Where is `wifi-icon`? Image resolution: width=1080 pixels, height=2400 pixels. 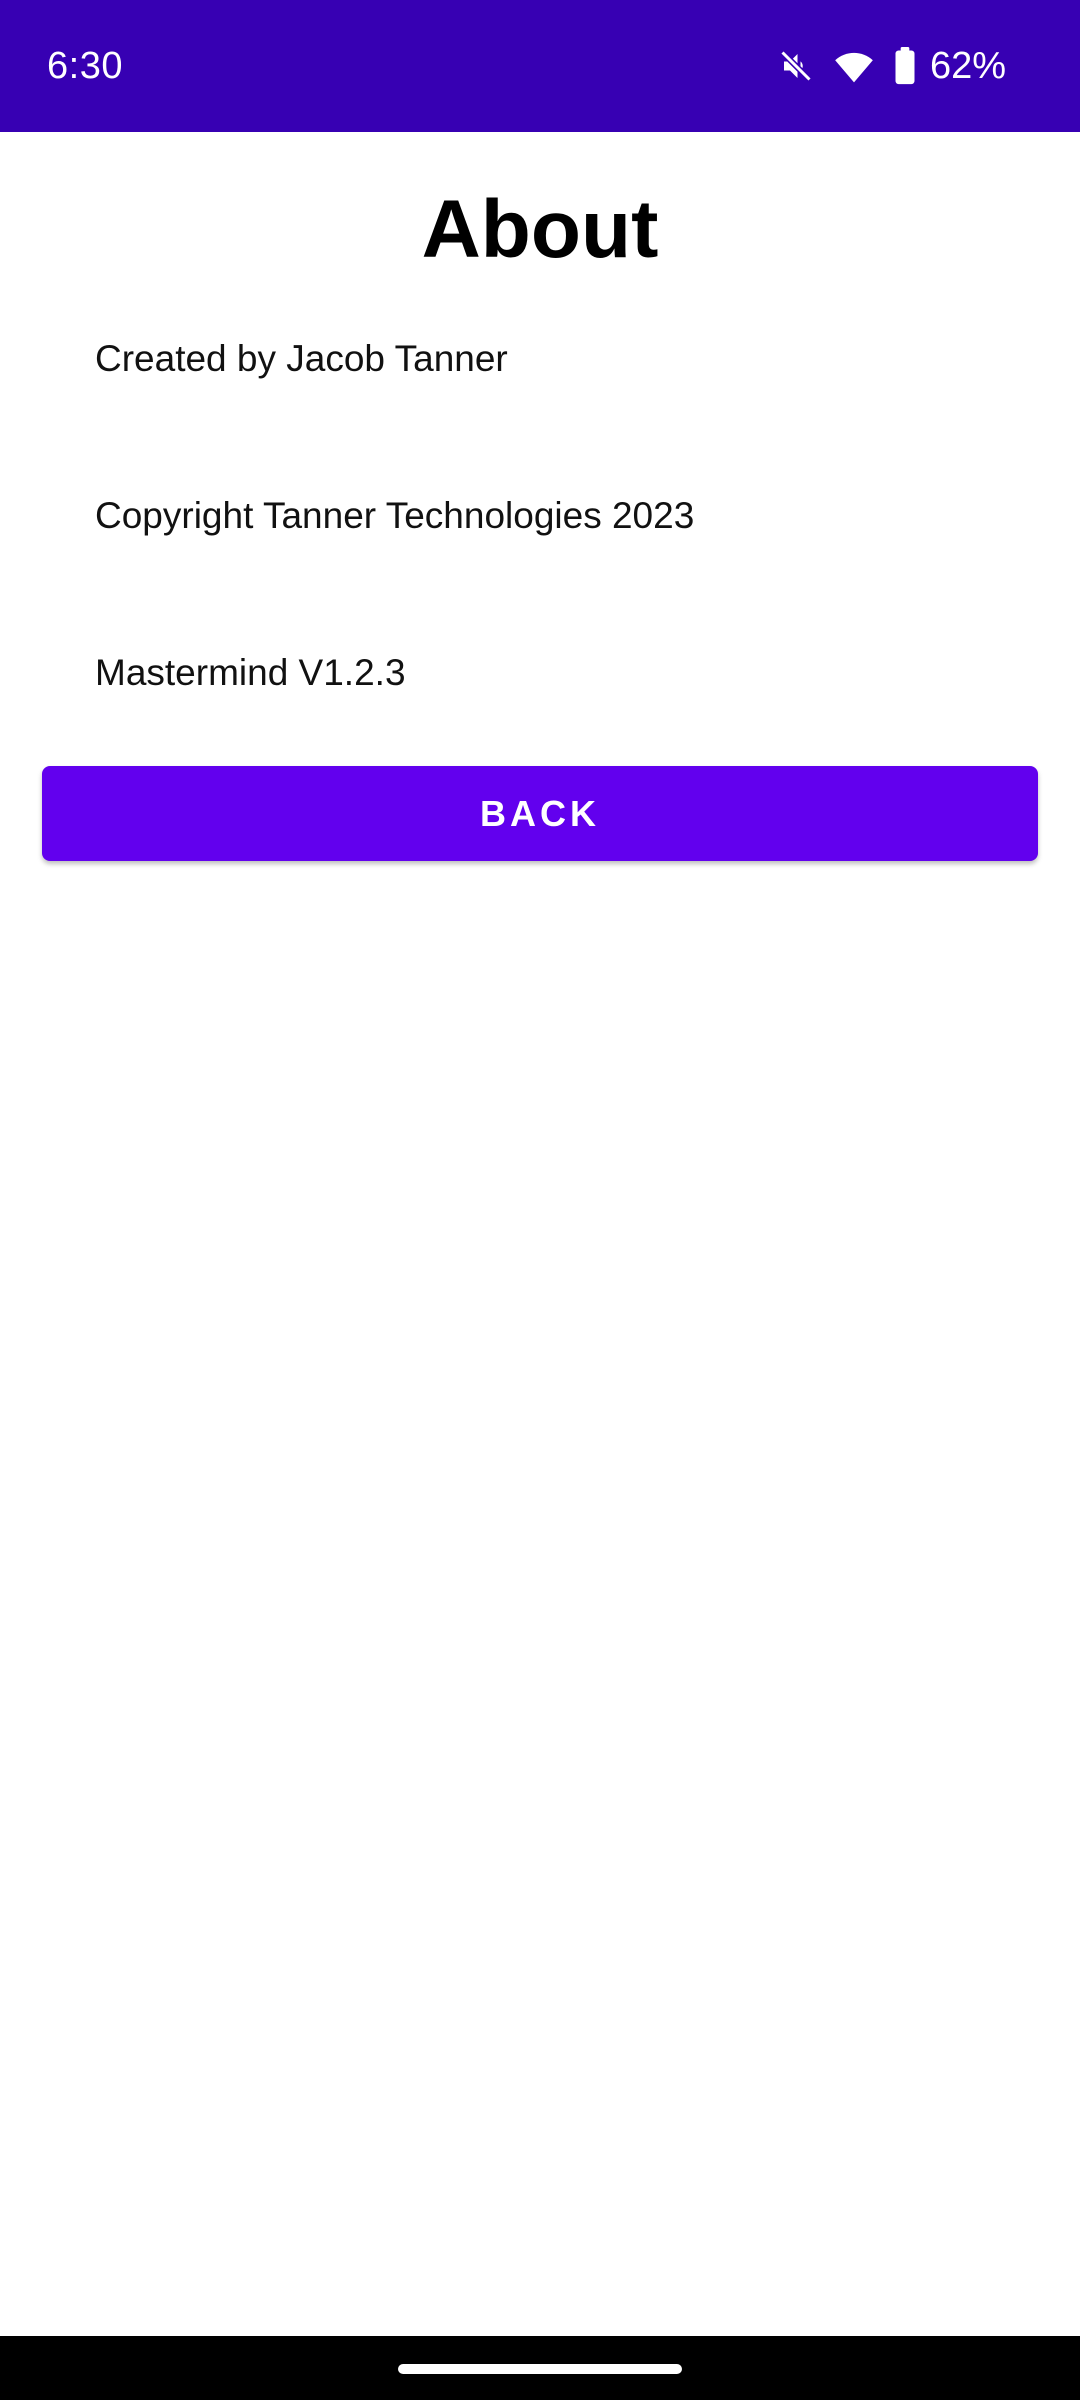 wifi-icon is located at coordinates (854, 66).